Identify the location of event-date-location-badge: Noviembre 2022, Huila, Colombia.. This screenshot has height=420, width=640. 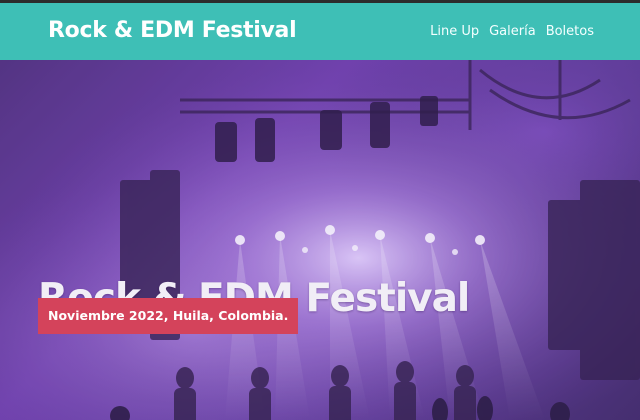
(168, 316).